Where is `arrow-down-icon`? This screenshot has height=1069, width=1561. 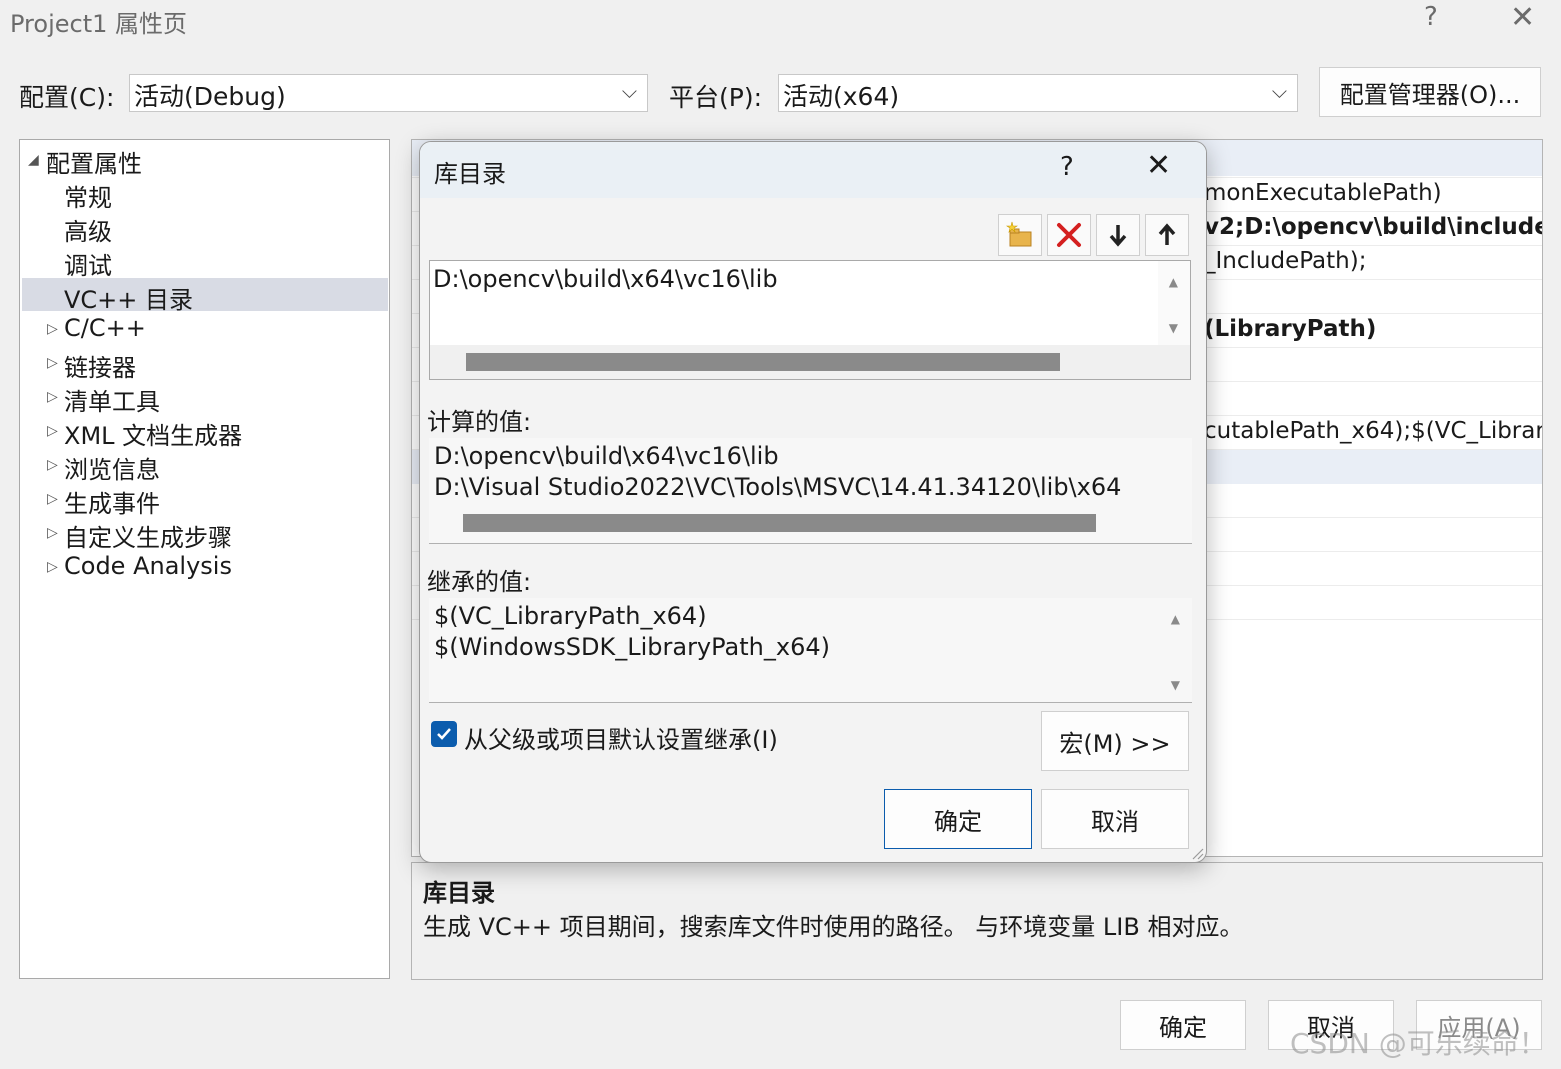 arrow-down-icon is located at coordinates (1118, 236).